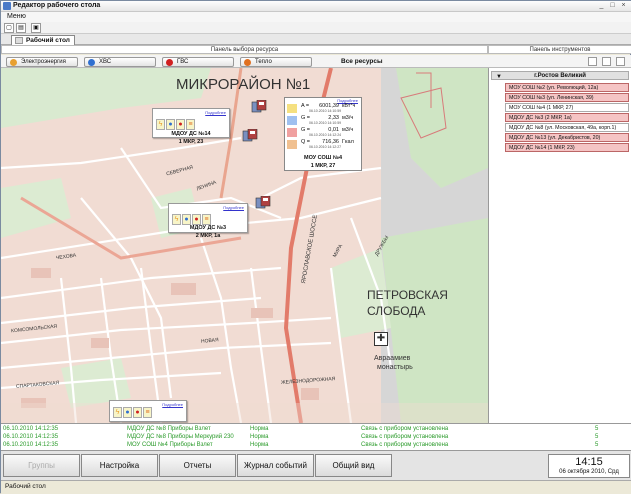 This screenshot has width=631, height=494. What do you see at coordinates (105, 62) in the screenshot?
I see `resource-label: ХВС` at bounding box center [105, 62].